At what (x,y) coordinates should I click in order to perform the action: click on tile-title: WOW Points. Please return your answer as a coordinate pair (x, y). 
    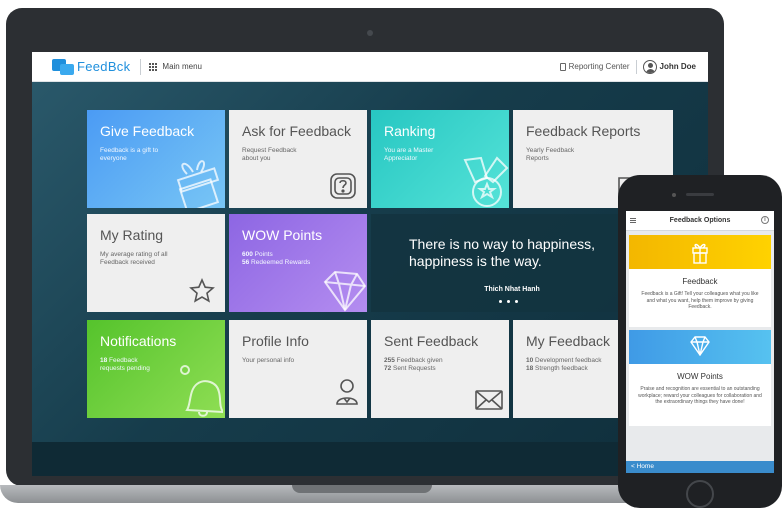
    Looking at the image, I should click on (282, 235).